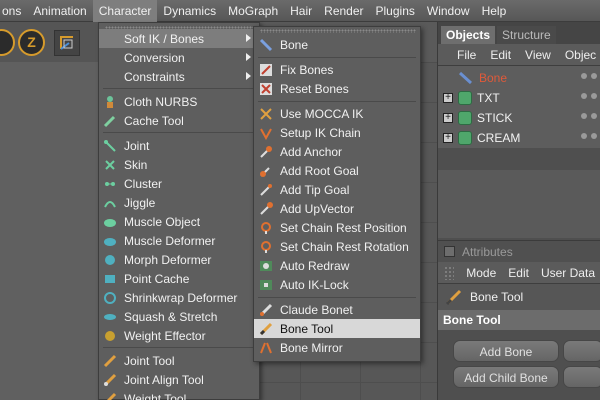 This screenshot has height=400, width=600. I want to click on viewport-edge, so click(49, 231).